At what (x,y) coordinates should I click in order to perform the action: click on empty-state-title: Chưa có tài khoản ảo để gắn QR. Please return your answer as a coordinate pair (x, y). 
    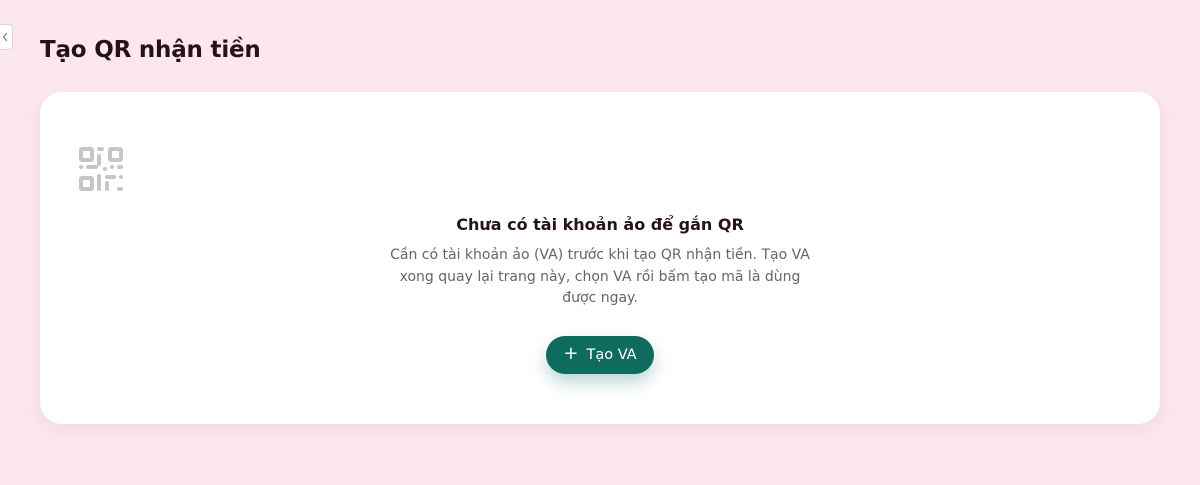
    Looking at the image, I should click on (600, 224).